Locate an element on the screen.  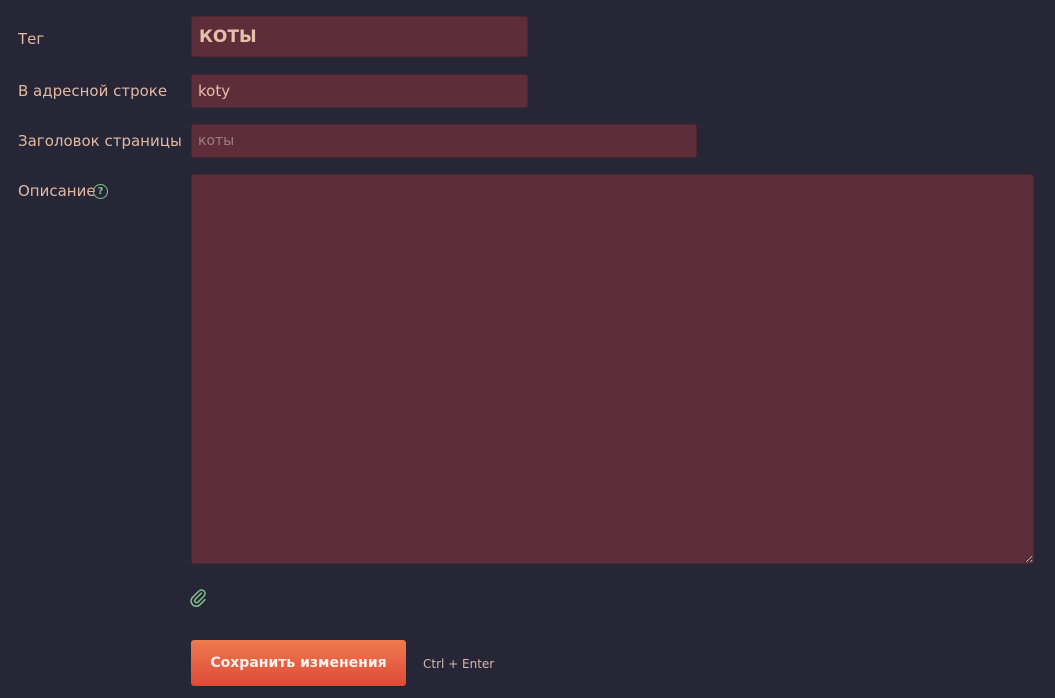
shortcut-hint: Ctrl + Enter is located at coordinates (459, 664).